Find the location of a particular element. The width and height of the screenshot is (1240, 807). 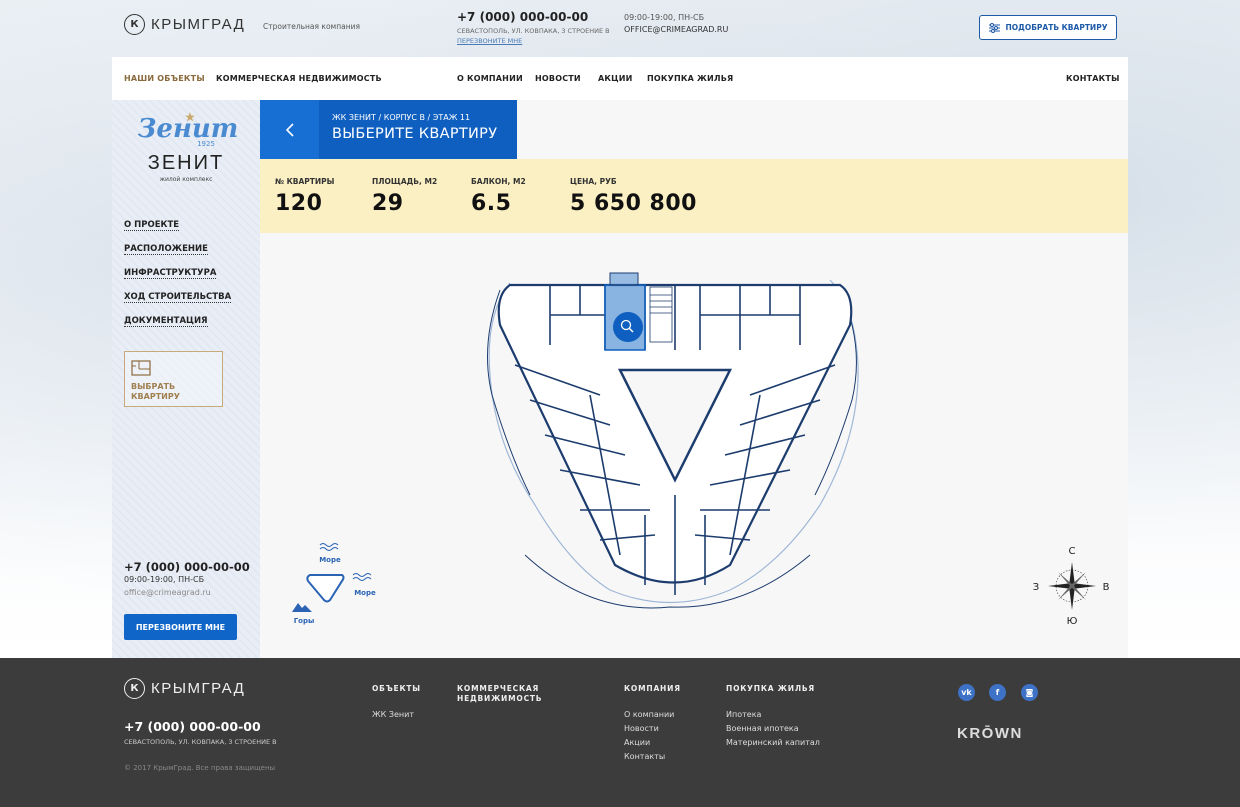

info-label: Площадь, м2 is located at coordinates (405, 181).